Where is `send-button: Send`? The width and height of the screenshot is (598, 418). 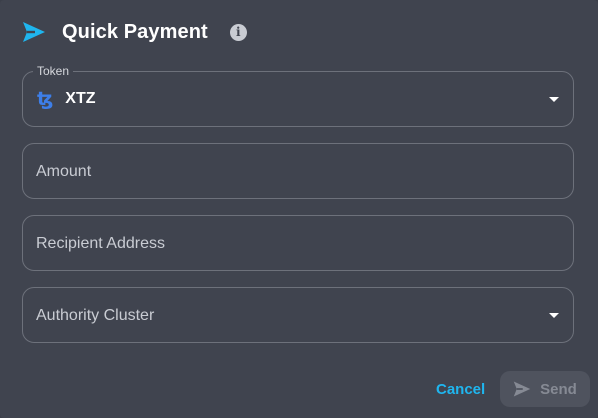
send-button: Send is located at coordinates (545, 389).